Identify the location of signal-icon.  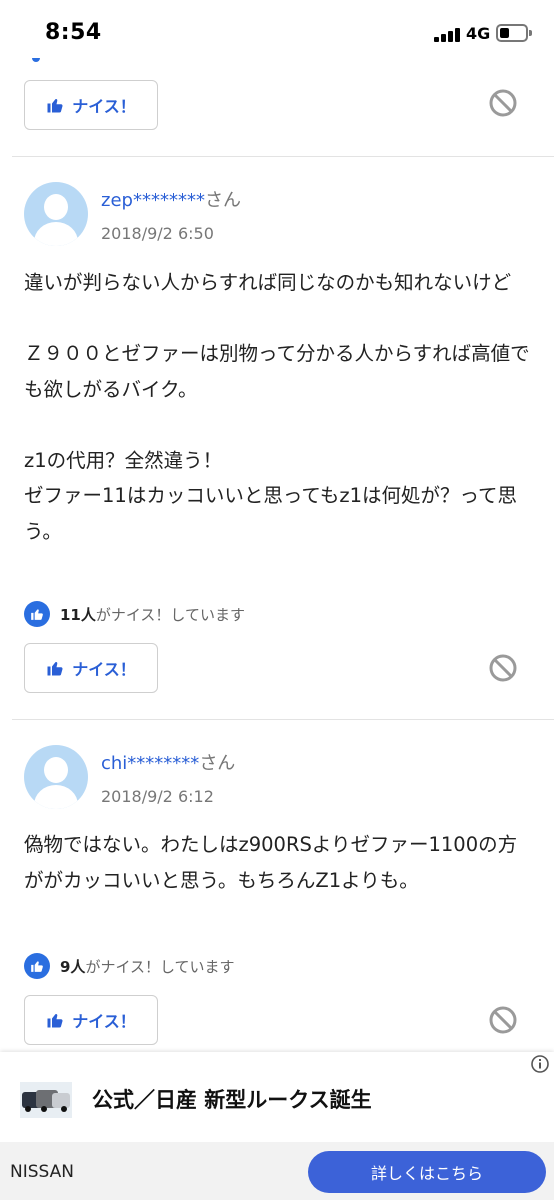
(449, 34).